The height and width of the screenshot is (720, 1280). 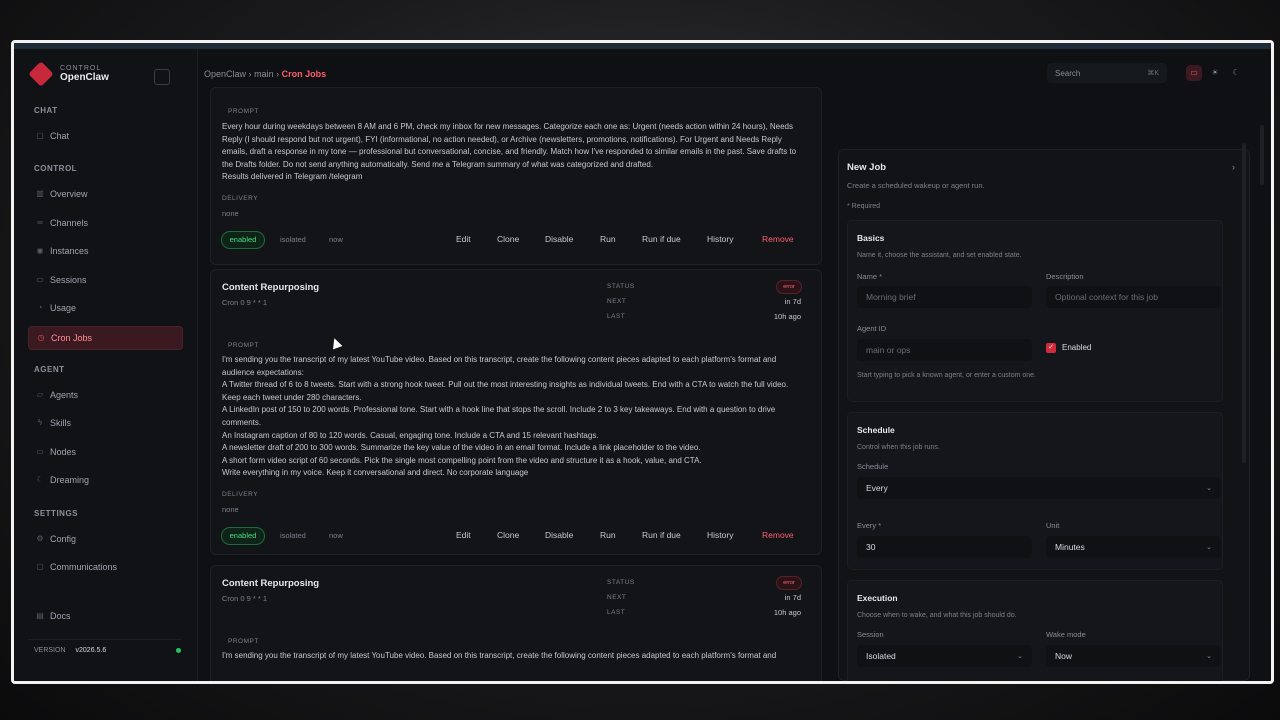 I want to click on wake-mode-label: Wake mode, so click(x=1066, y=634).